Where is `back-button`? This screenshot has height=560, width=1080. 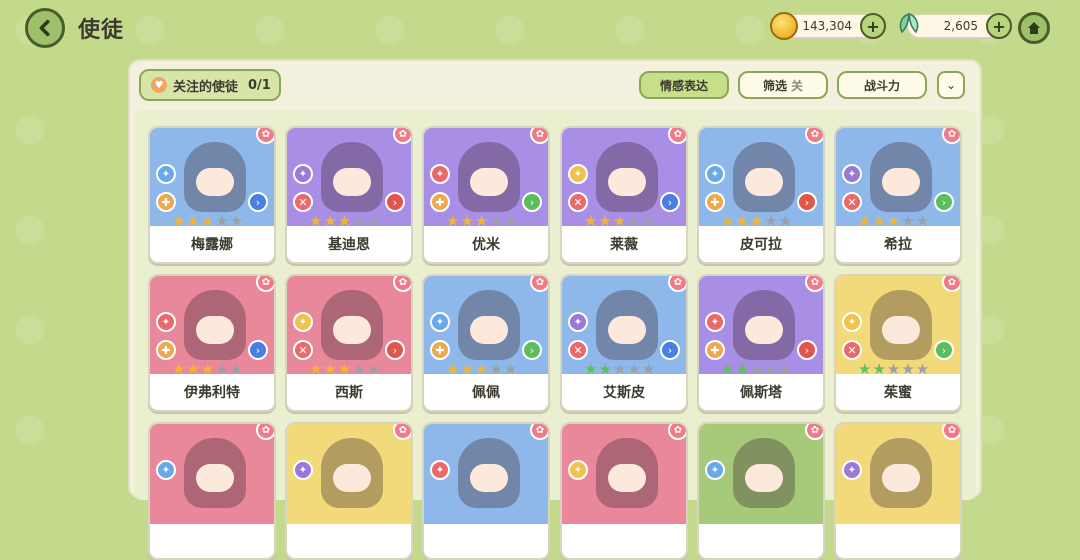 back-button is located at coordinates (45, 28).